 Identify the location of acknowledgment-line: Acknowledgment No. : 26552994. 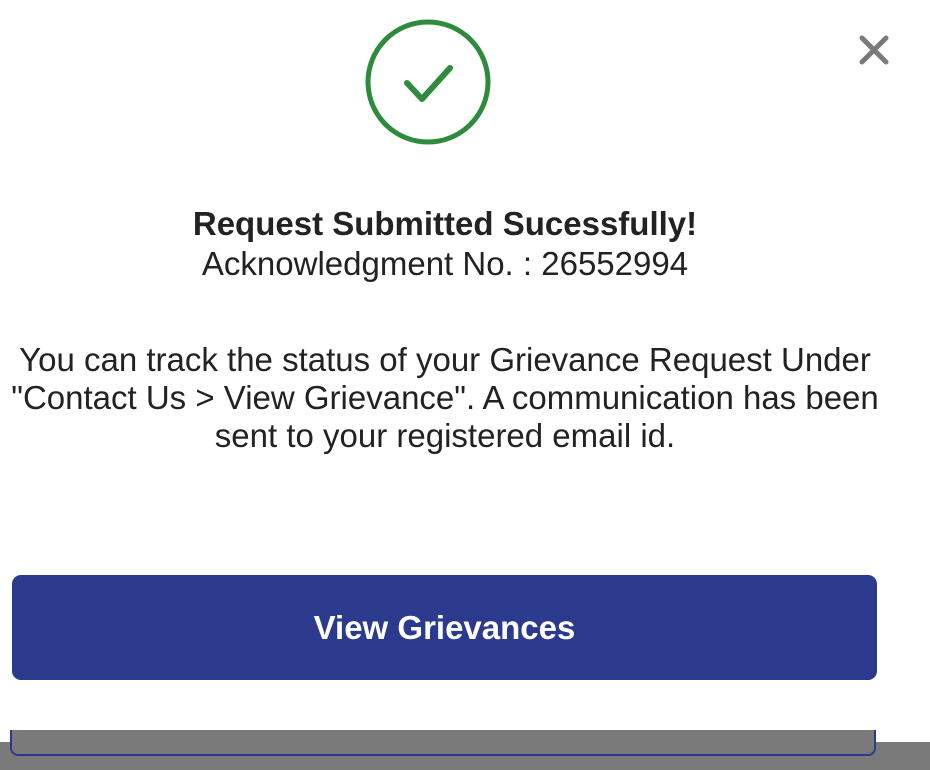
(445, 264).